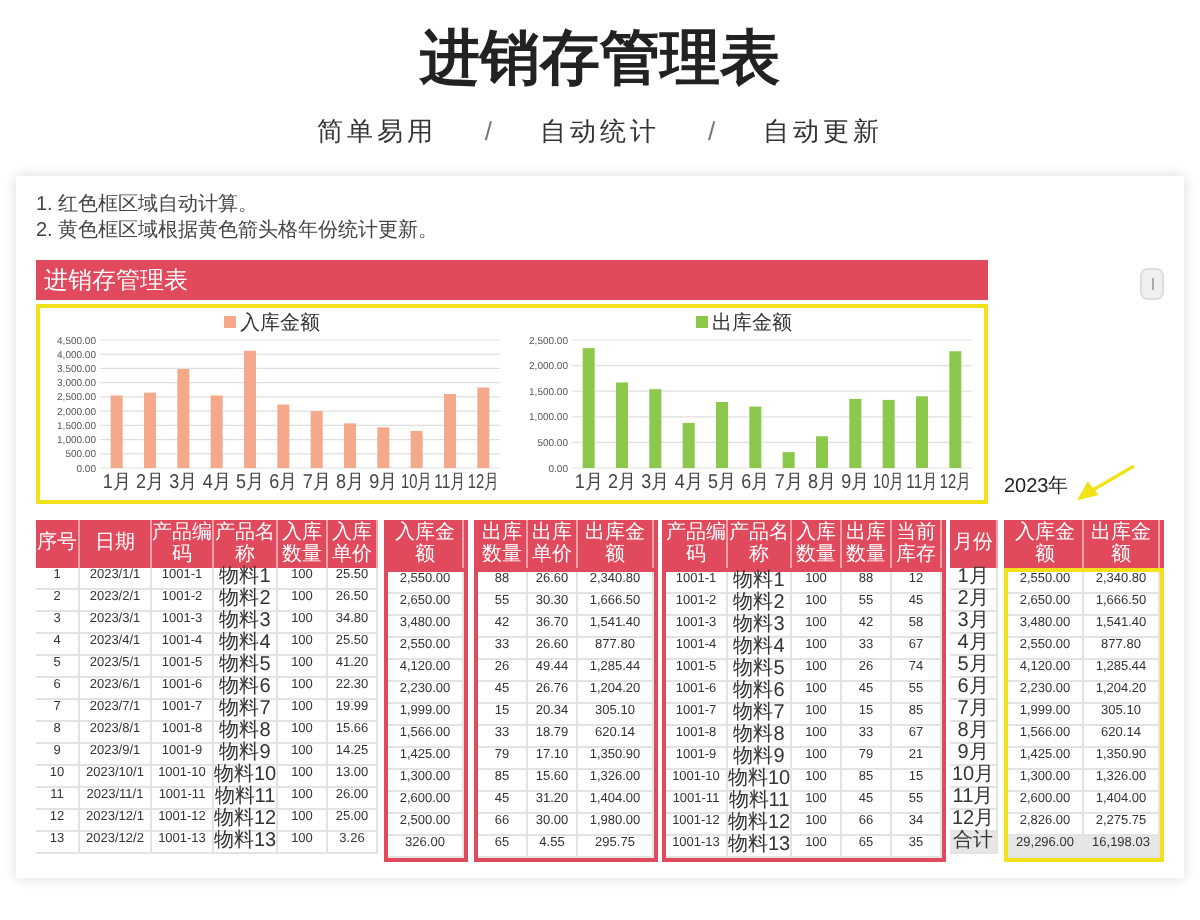  Describe the element at coordinates (974, 543) in the screenshot. I see `column-header: 月份` at that location.